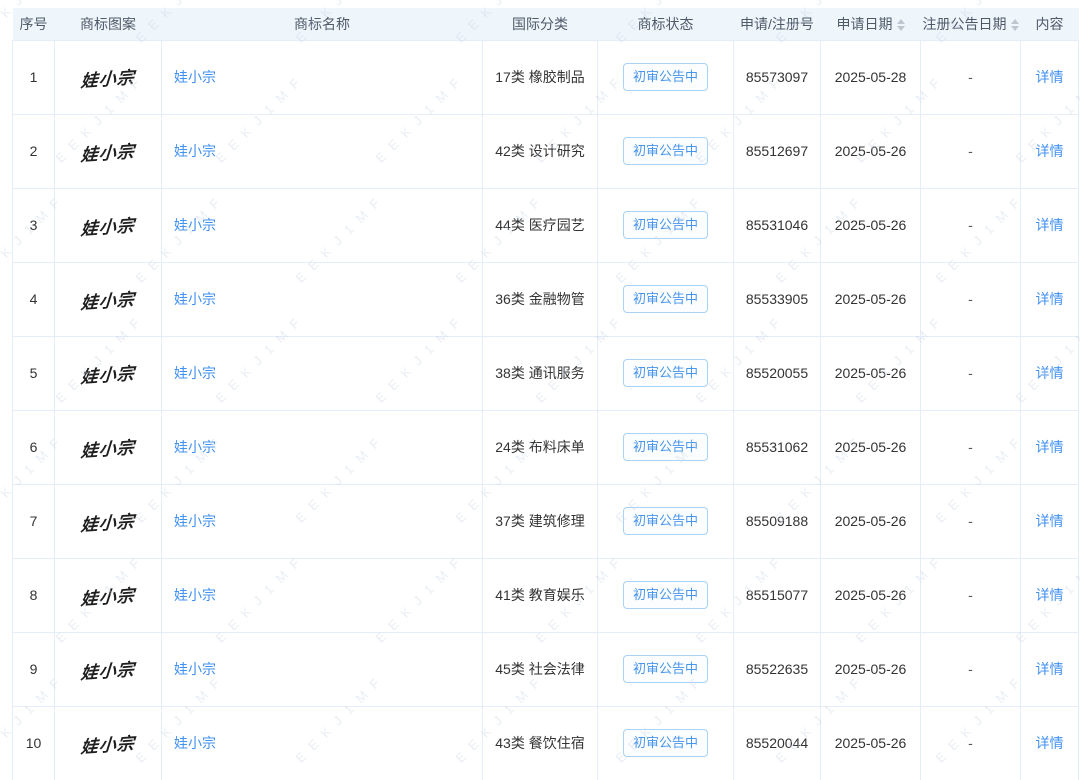 This screenshot has width=1080, height=780. Describe the element at coordinates (540, 742) in the screenshot. I see `classification-cell: 43类 餐饮住宿` at that location.